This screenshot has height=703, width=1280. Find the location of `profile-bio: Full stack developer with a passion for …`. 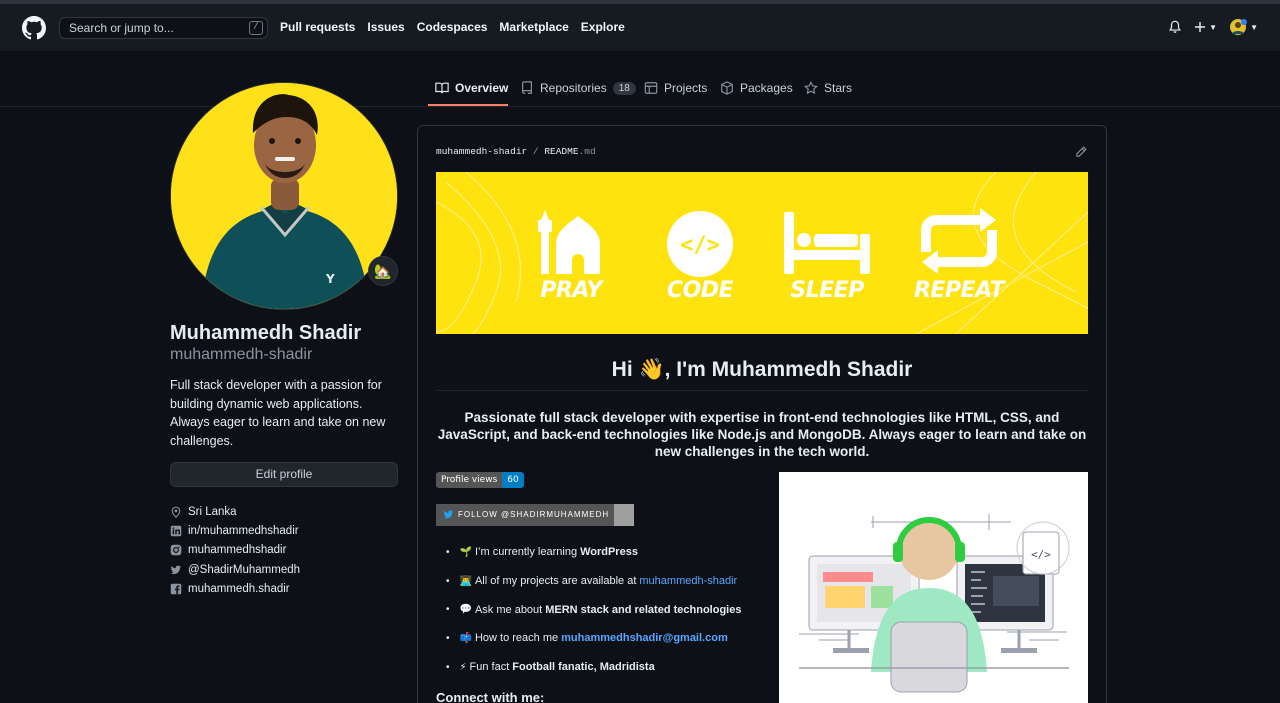

profile-bio: Full stack developer with a passion for … is located at coordinates (278, 413).